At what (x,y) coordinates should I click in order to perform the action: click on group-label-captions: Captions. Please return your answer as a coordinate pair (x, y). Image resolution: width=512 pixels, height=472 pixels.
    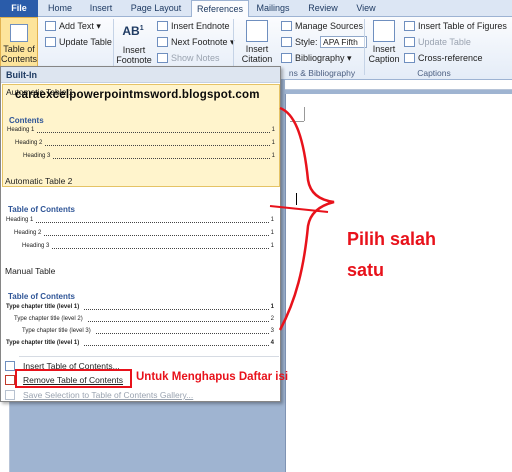
    Looking at the image, I should click on (434, 73).